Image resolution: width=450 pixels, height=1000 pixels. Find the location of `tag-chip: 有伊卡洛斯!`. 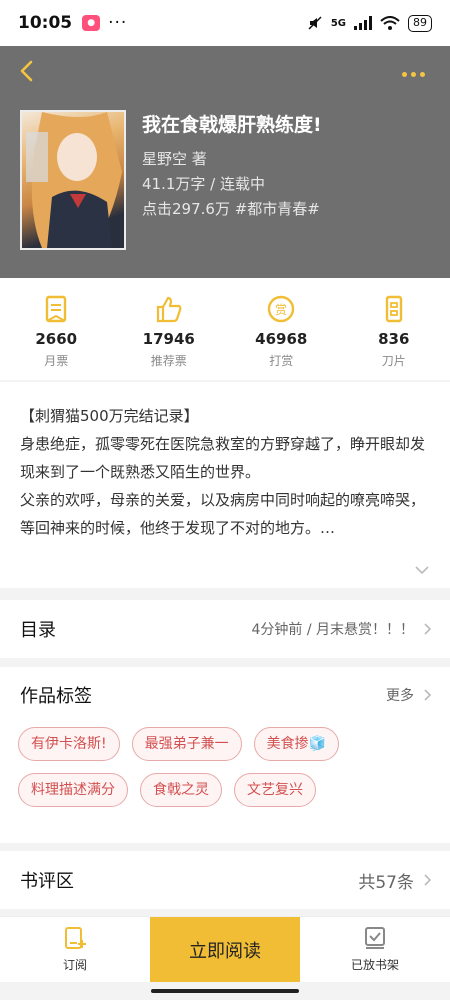

tag-chip: 有伊卡洛斯! is located at coordinates (69, 744).